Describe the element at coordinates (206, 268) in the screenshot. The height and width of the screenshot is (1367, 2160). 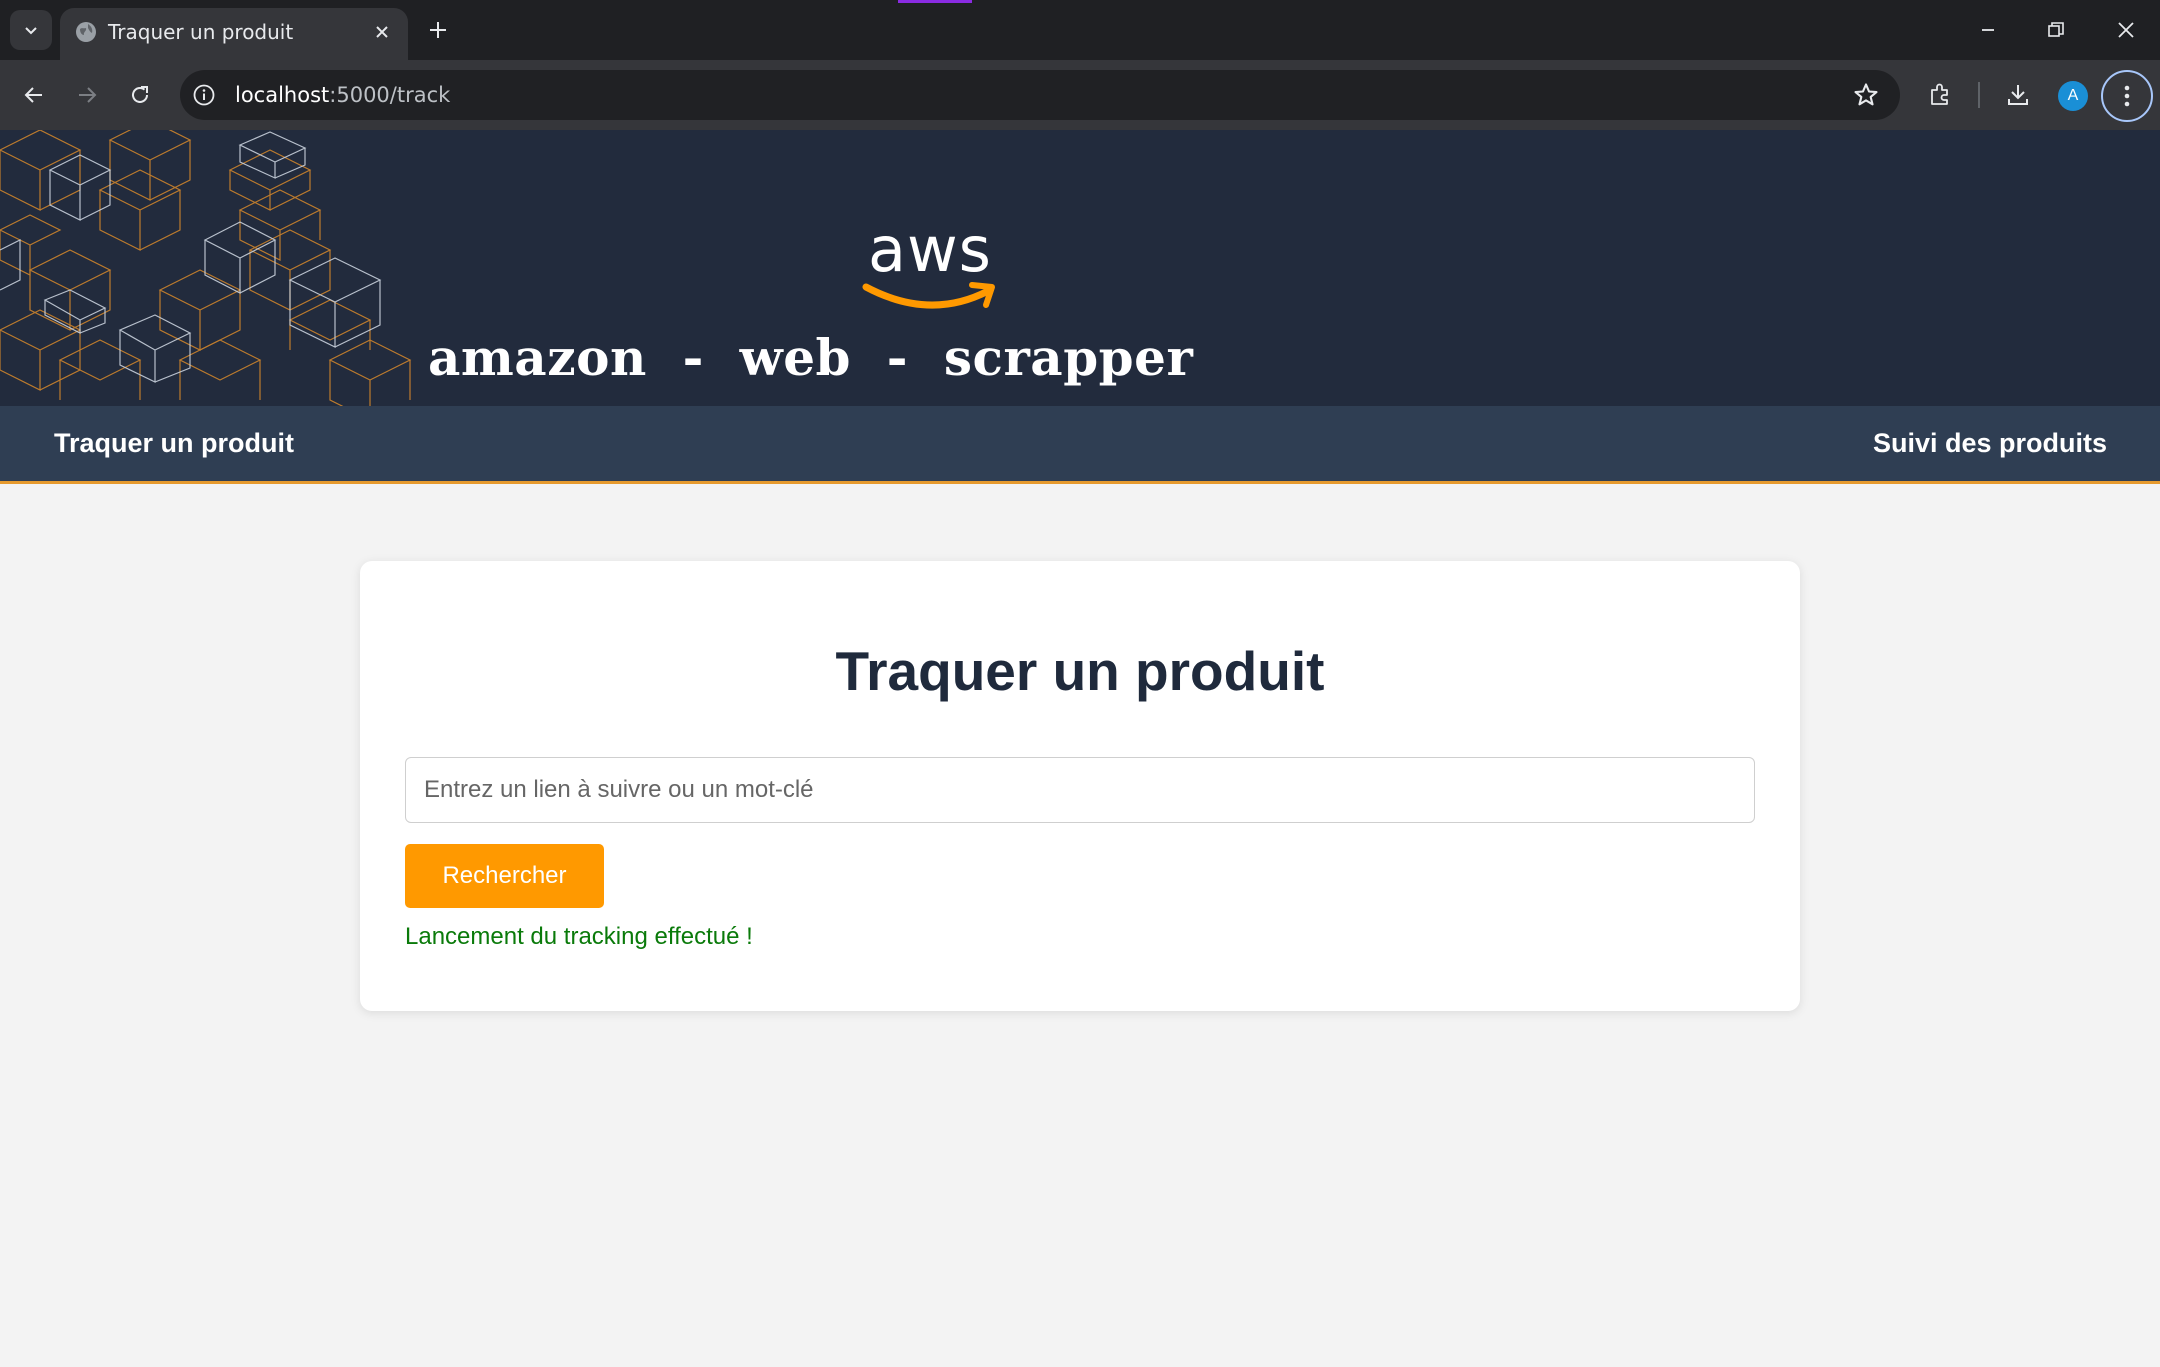
I see `cubes-pattern-decoration` at that location.